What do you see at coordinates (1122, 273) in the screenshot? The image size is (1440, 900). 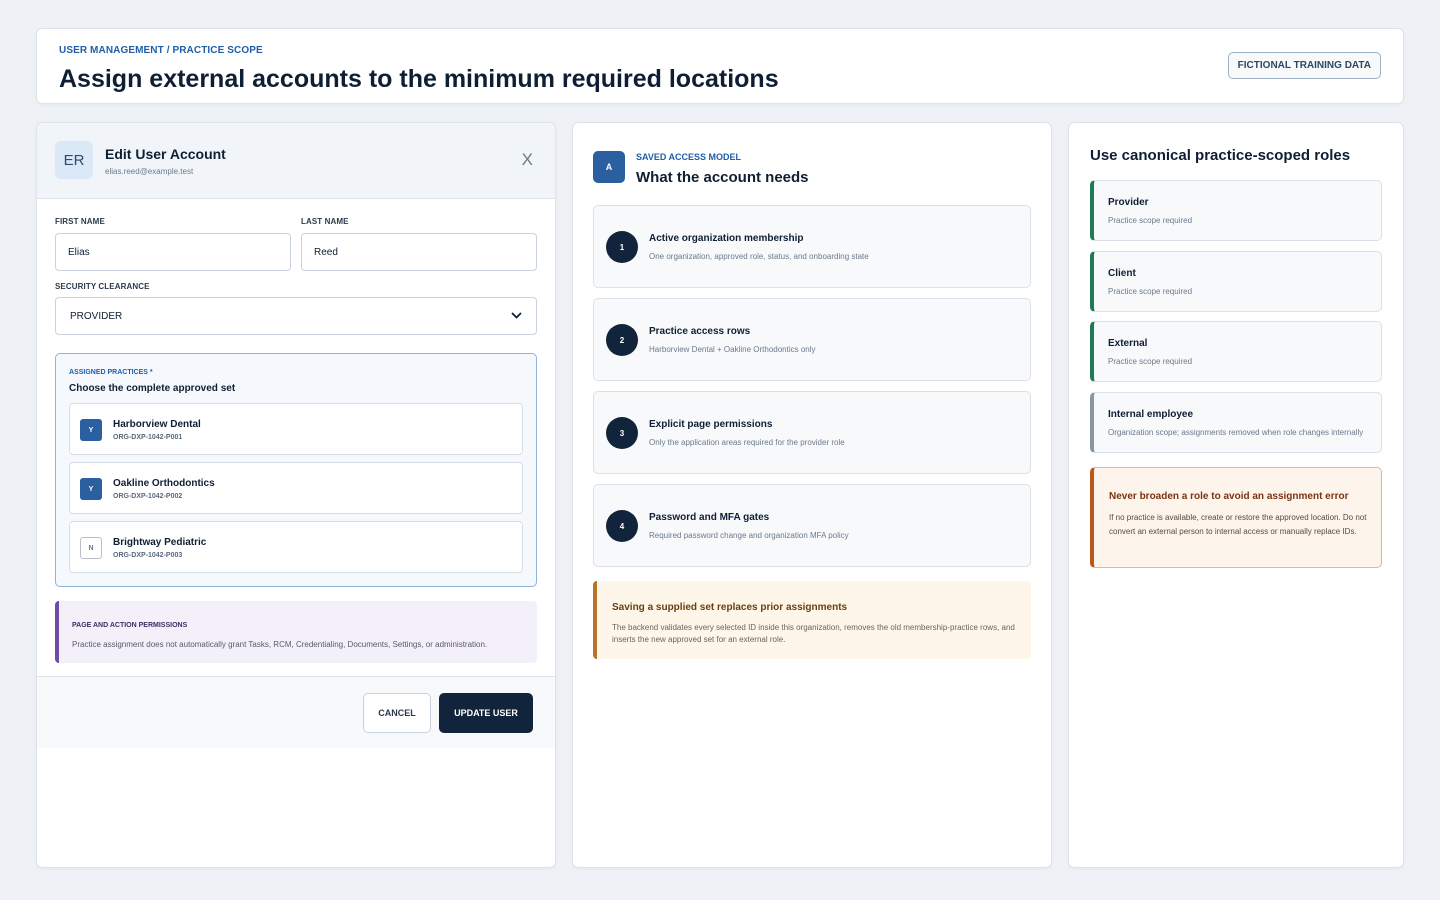 I see `role-name: Client` at bounding box center [1122, 273].